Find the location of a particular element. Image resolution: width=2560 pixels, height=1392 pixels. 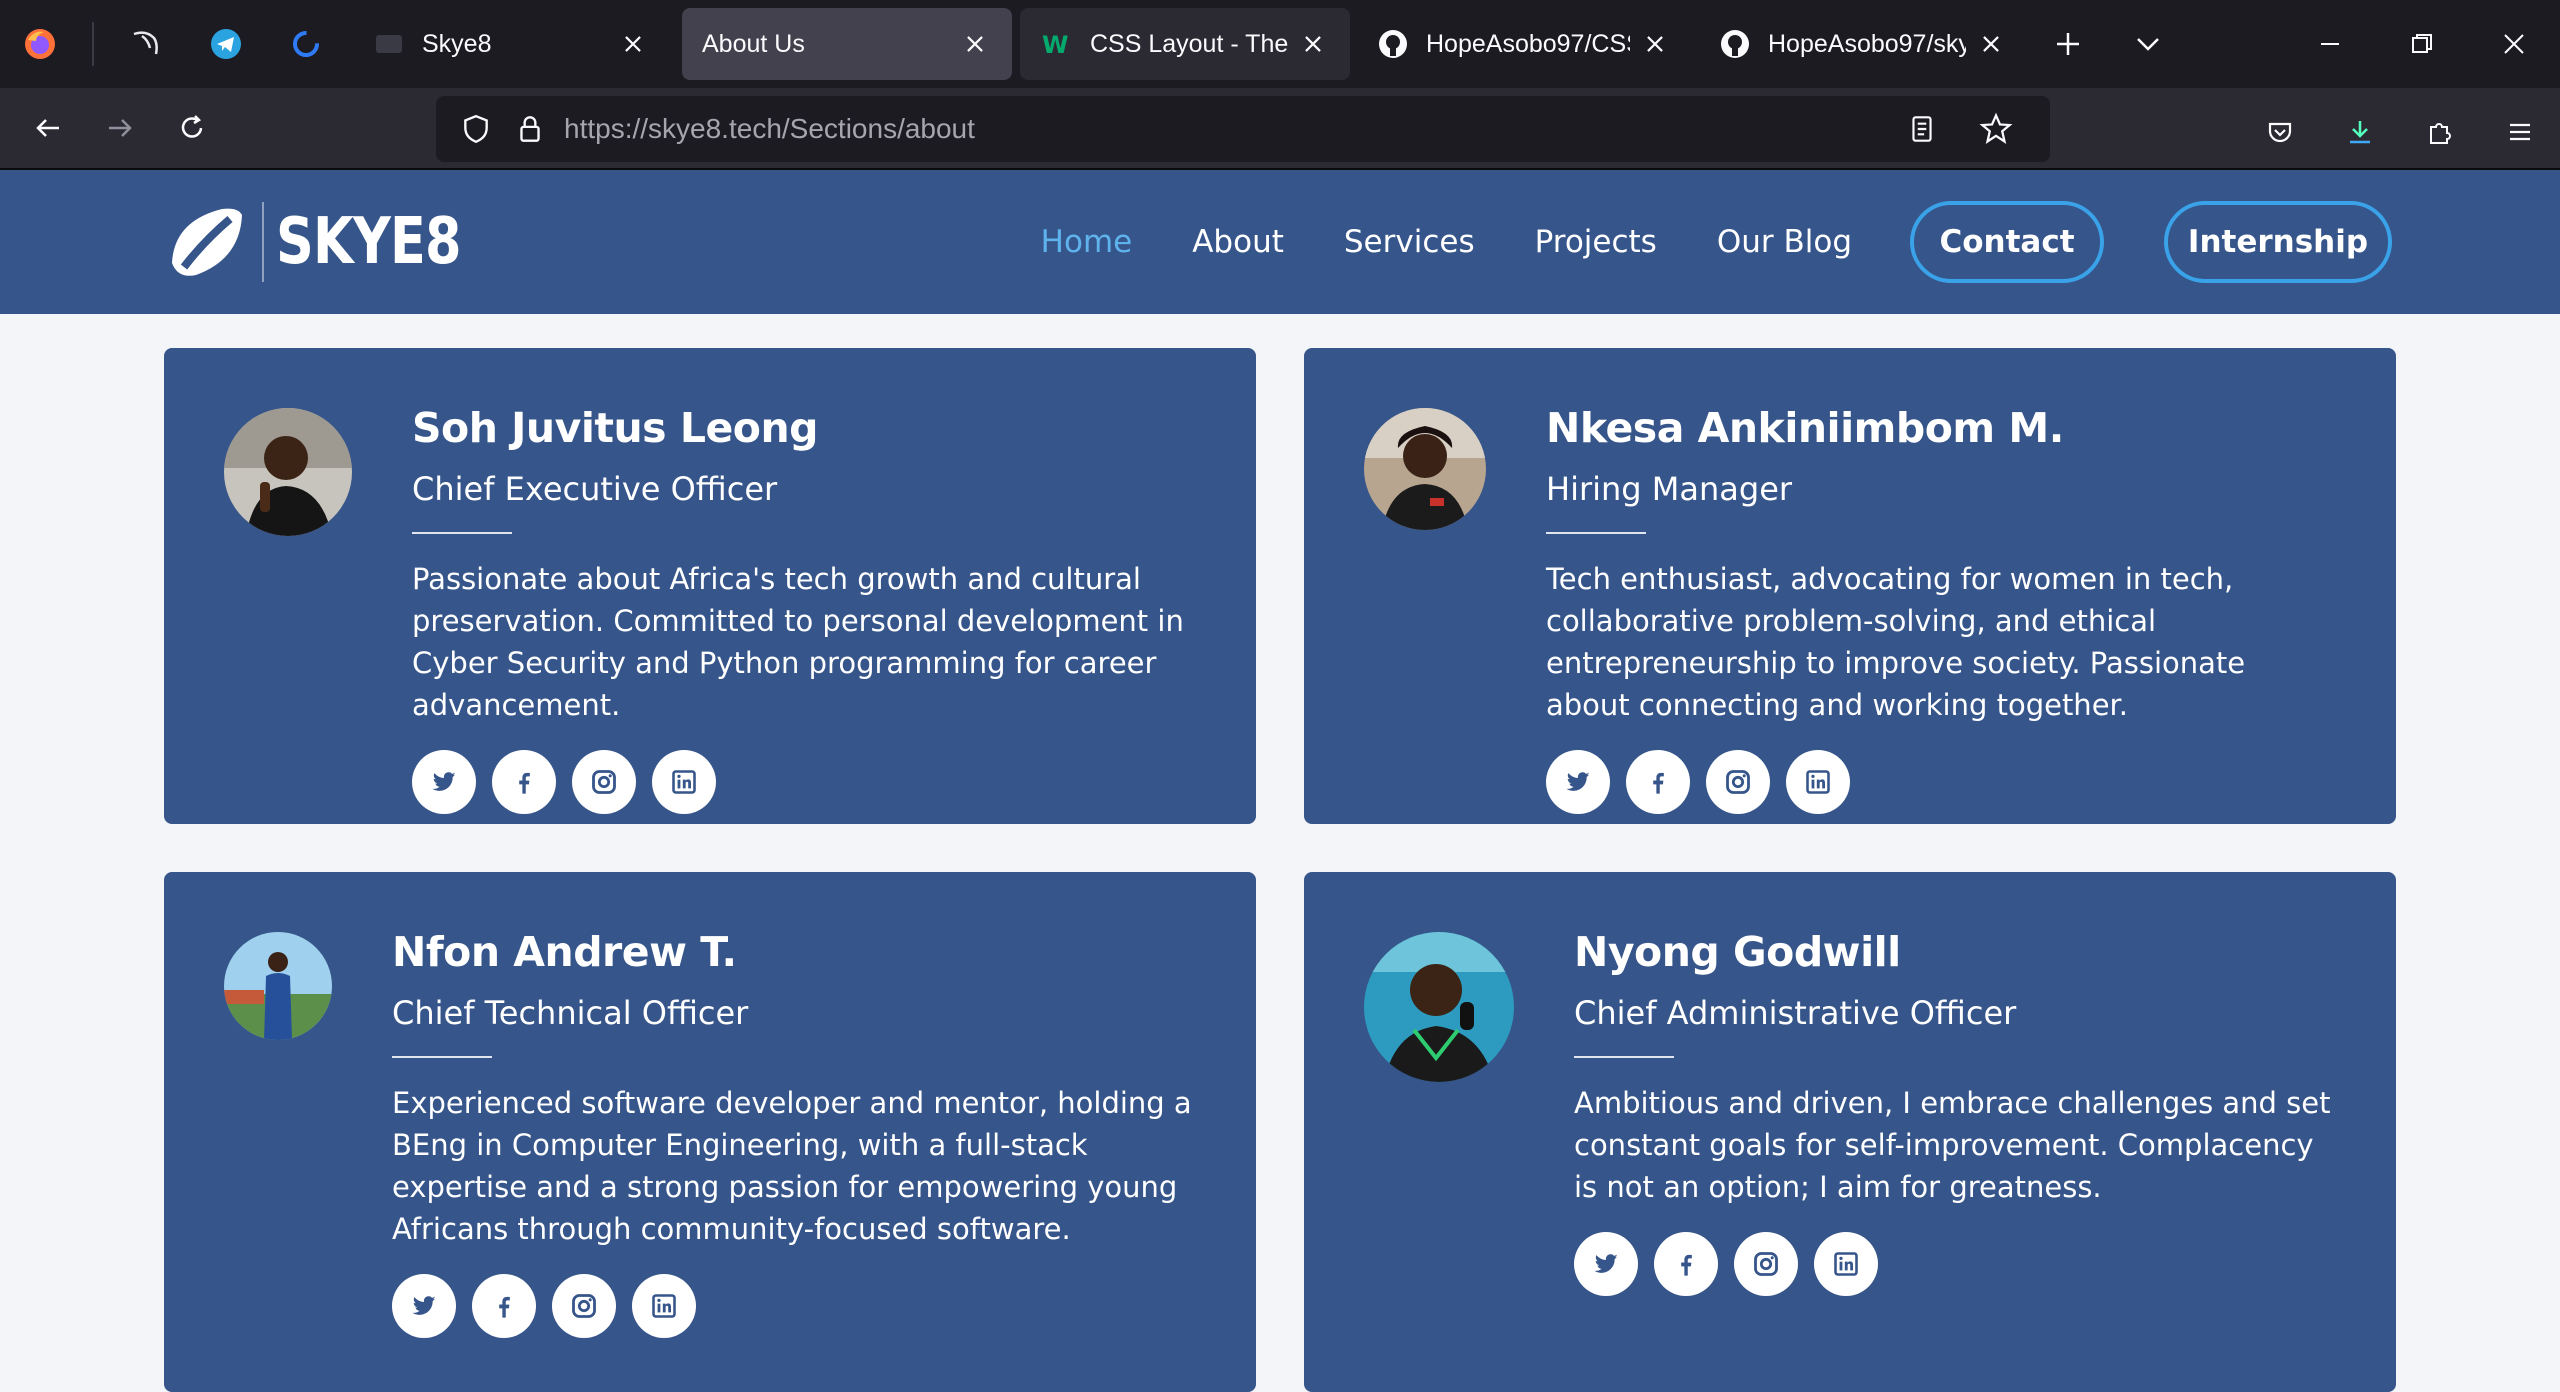

downloads-icon is located at coordinates (2360, 132).